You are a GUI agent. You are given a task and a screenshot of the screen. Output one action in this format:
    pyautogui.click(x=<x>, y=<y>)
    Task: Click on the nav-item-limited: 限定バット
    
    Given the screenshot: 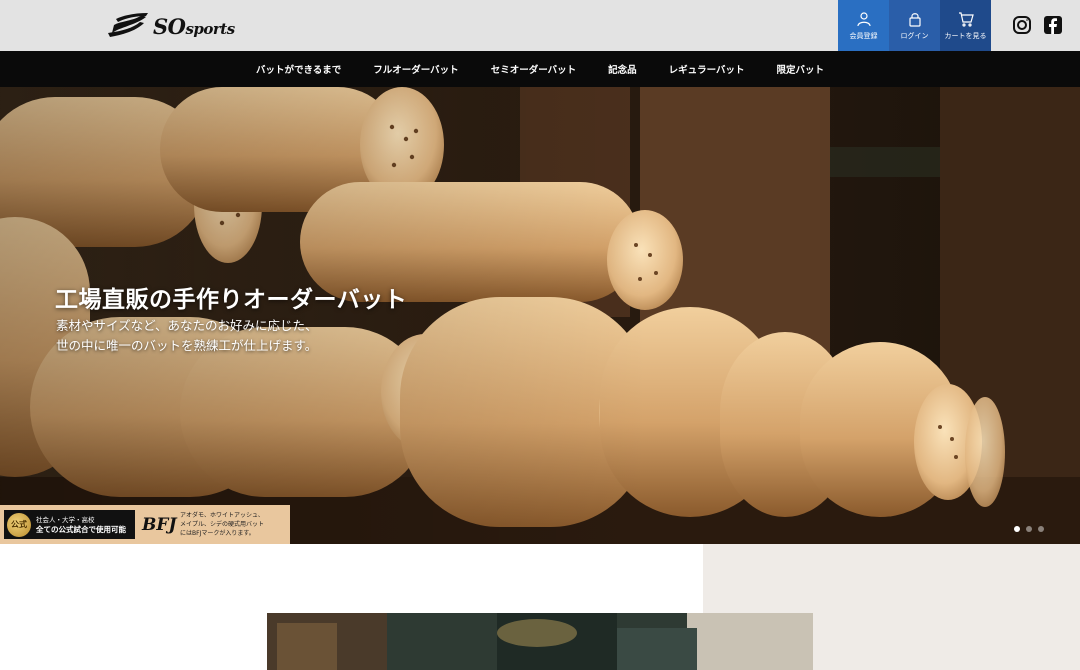 What is the action you would take?
    pyautogui.click(x=801, y=69)
    